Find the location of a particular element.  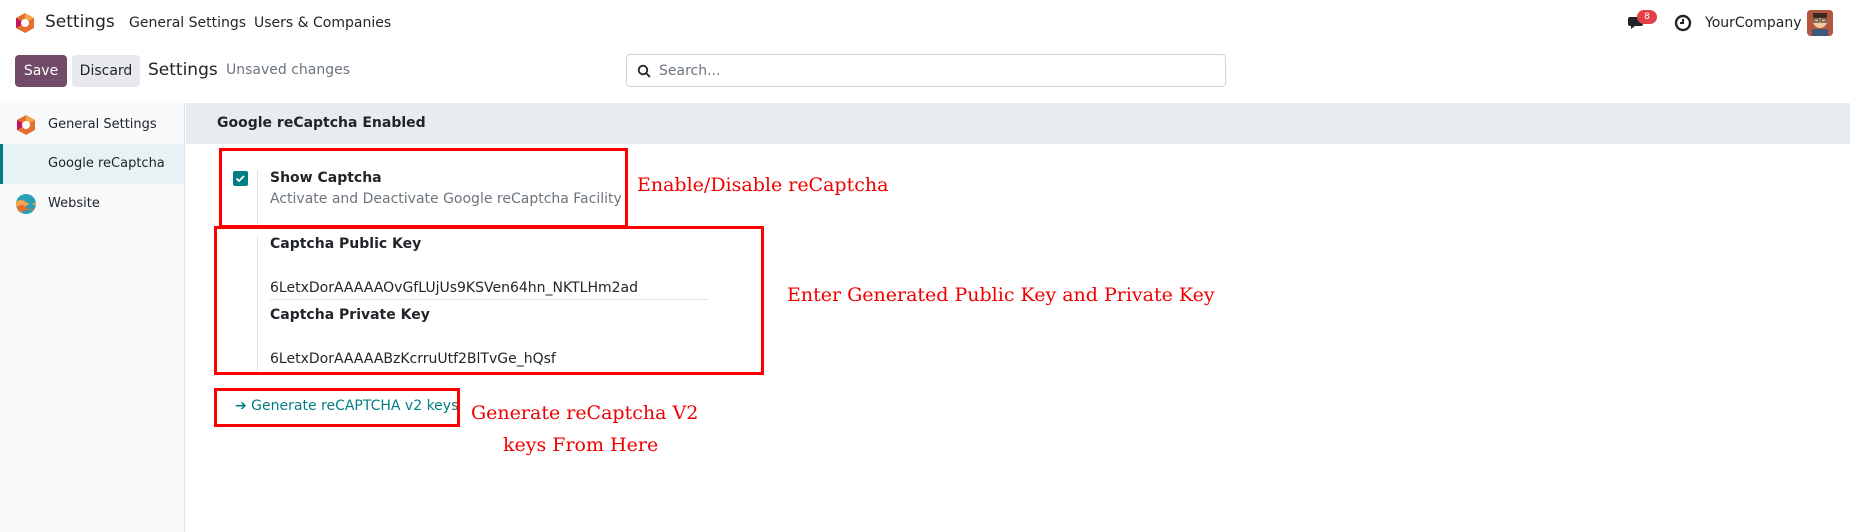

website-icon is located at coordinates (26, 204).